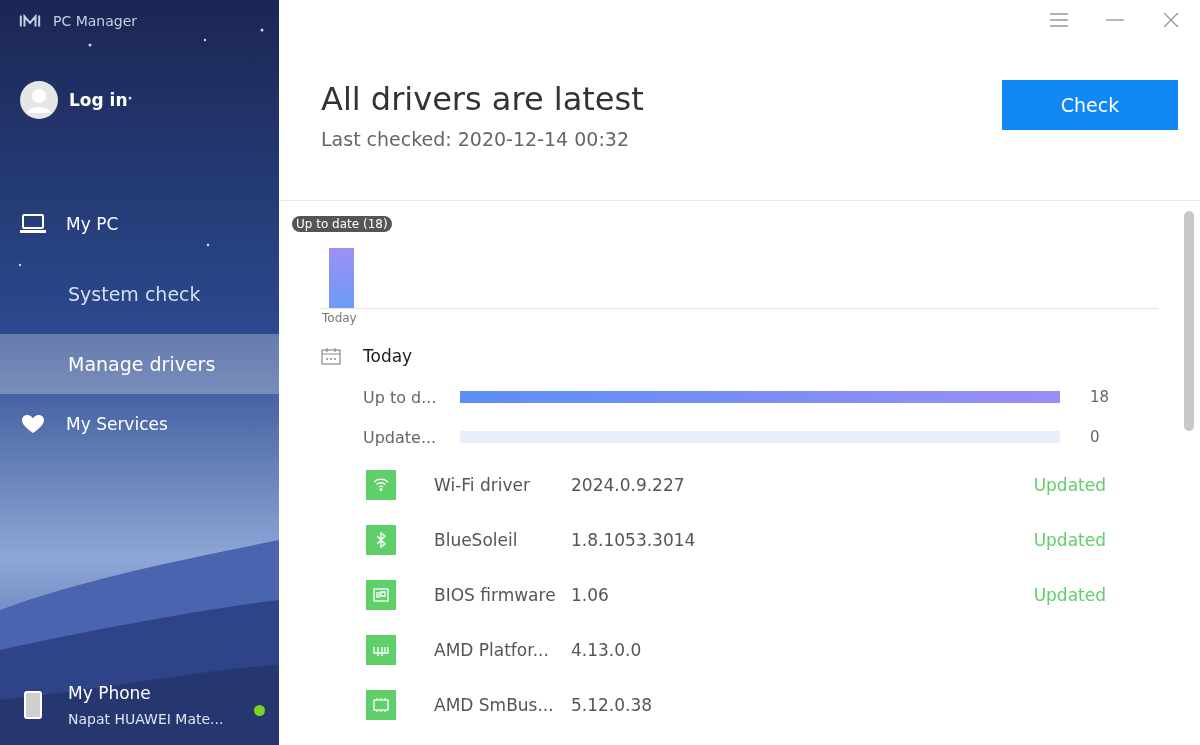 The width and height of the screenshot is (1200, 745). I want to click on status-title: All drivers are latest, so click(482, 99).